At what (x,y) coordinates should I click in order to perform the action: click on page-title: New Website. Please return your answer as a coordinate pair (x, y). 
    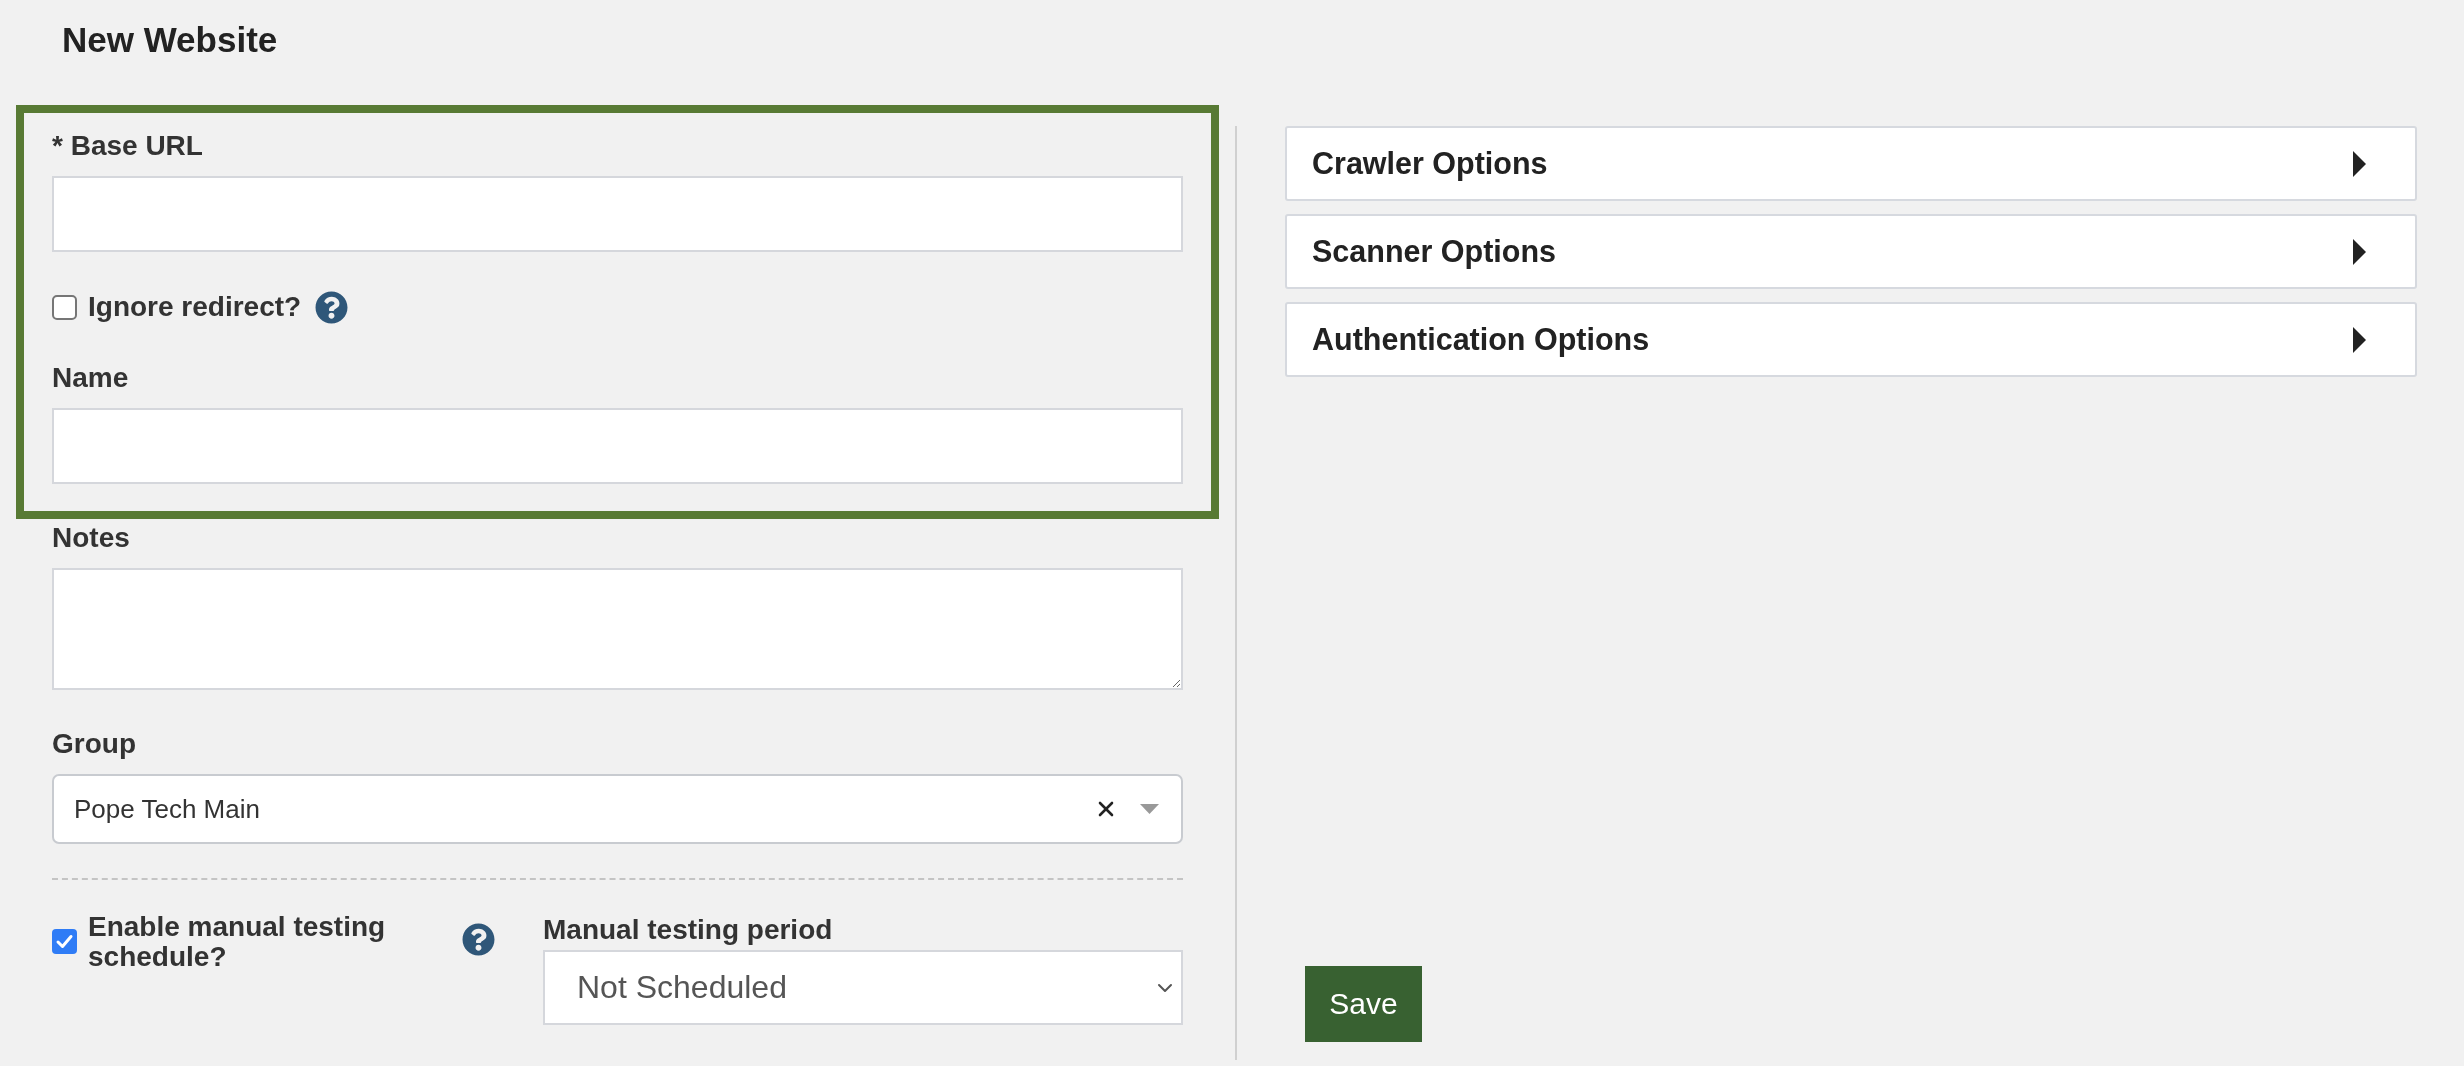
    Looking at the image, I should click on (170, 40).